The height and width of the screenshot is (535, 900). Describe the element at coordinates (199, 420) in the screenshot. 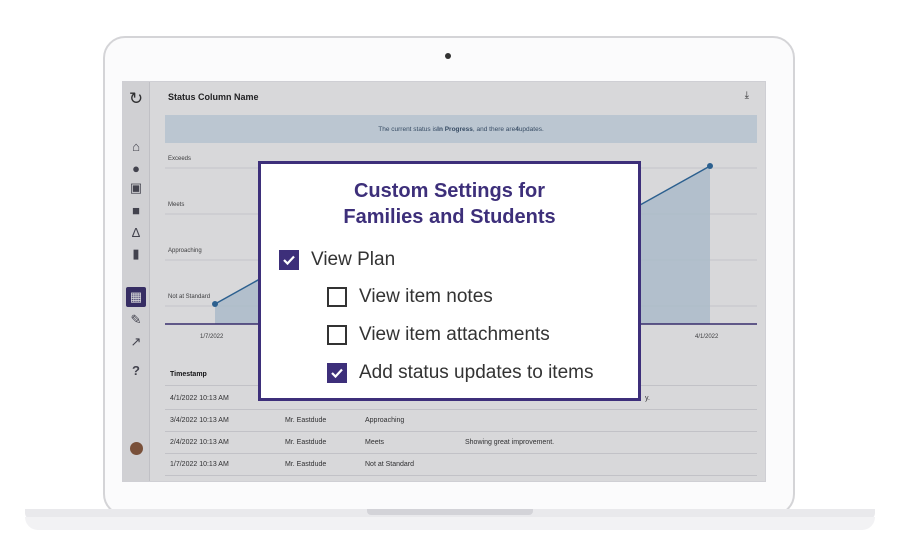

I see `table-cell: 3/4/2022 10:13 AM` at that location.